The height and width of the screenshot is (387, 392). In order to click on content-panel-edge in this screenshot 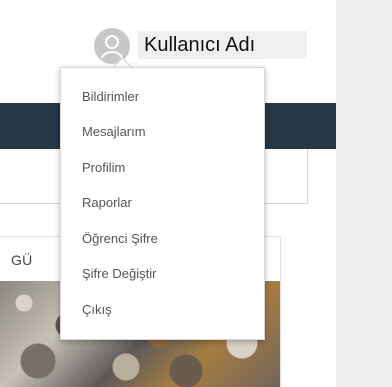, I will do `click(307, 176)`.